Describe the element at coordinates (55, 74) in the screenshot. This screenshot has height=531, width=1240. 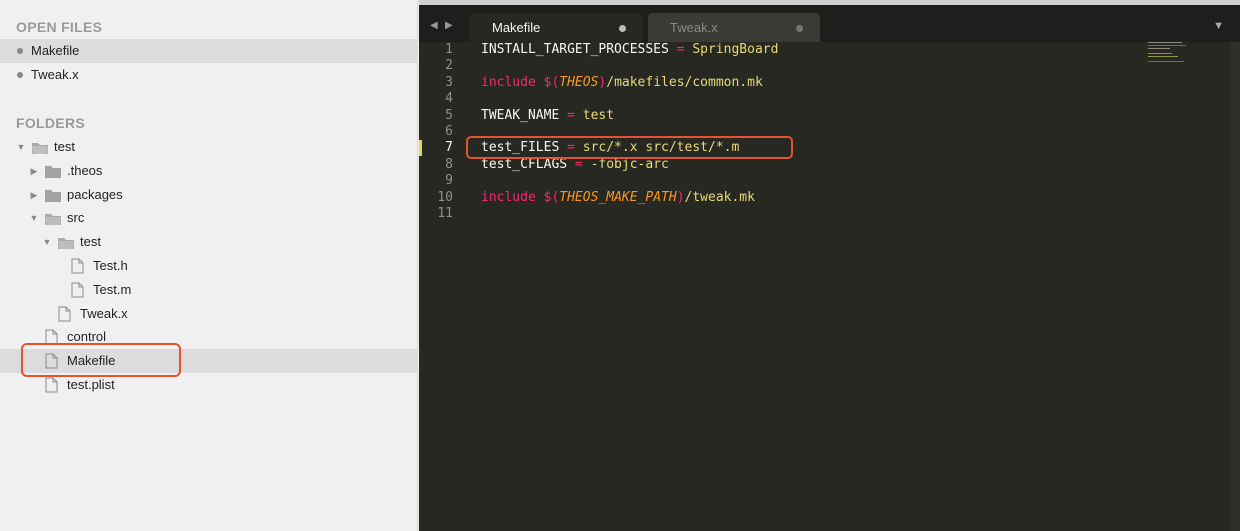
I see `open-file-label: Tweak.x` at that location.